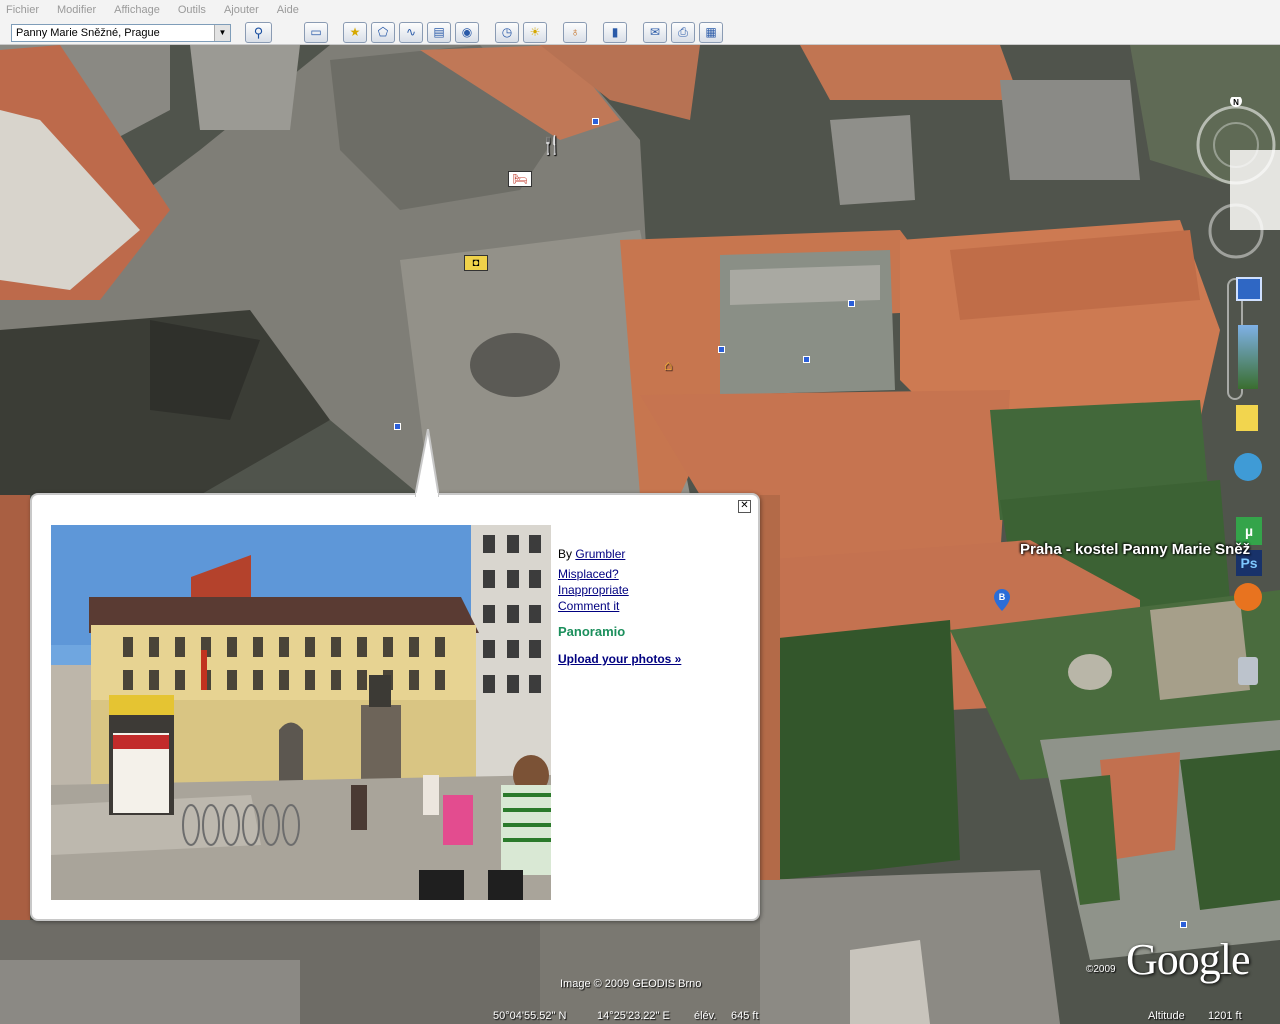 The image size is (1280, 1024). What do you see at coordinates (22, 10) in the screenshot?
I see `menu-file: Fichier` at bounding box center [22, 10].